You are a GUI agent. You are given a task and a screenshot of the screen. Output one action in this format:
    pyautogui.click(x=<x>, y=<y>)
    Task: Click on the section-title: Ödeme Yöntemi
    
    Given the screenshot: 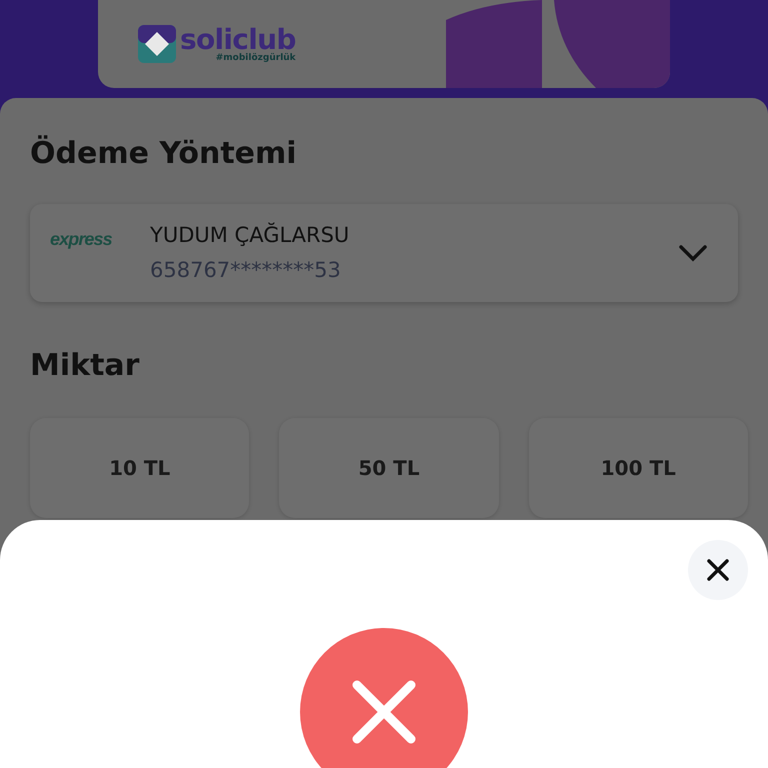 What is the action you would take?
    pyautogui.click(x=164, y=153)
    